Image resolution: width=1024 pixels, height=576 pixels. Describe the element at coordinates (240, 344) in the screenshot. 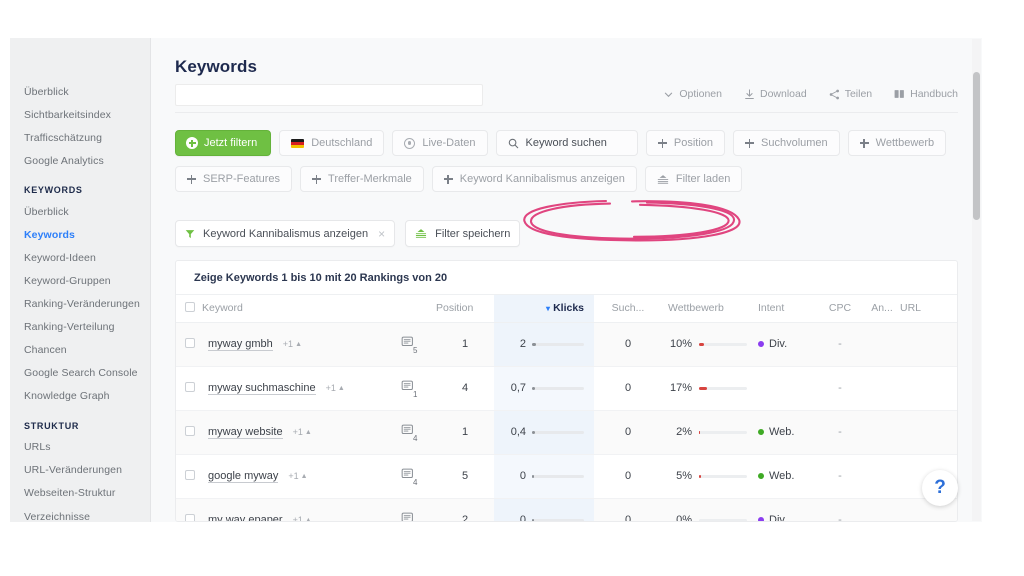

I see `keyword-link: myway gmbh` at that location.